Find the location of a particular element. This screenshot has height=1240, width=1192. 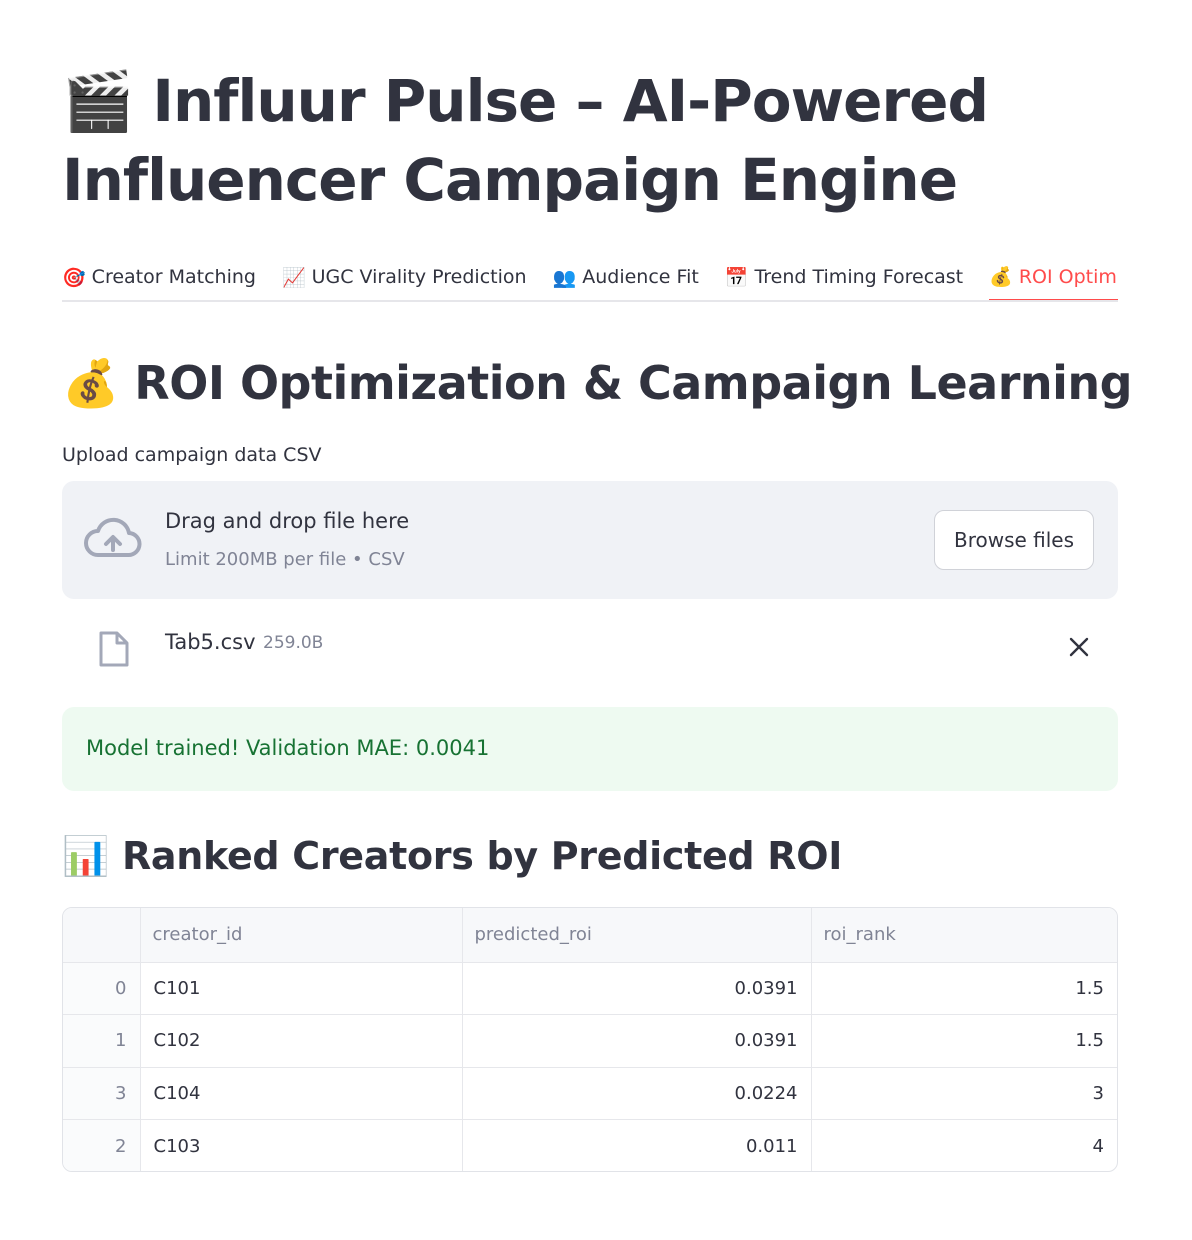

tab-creator-matching: 🎯 Creator Matching is located at coordinates (159, 277).